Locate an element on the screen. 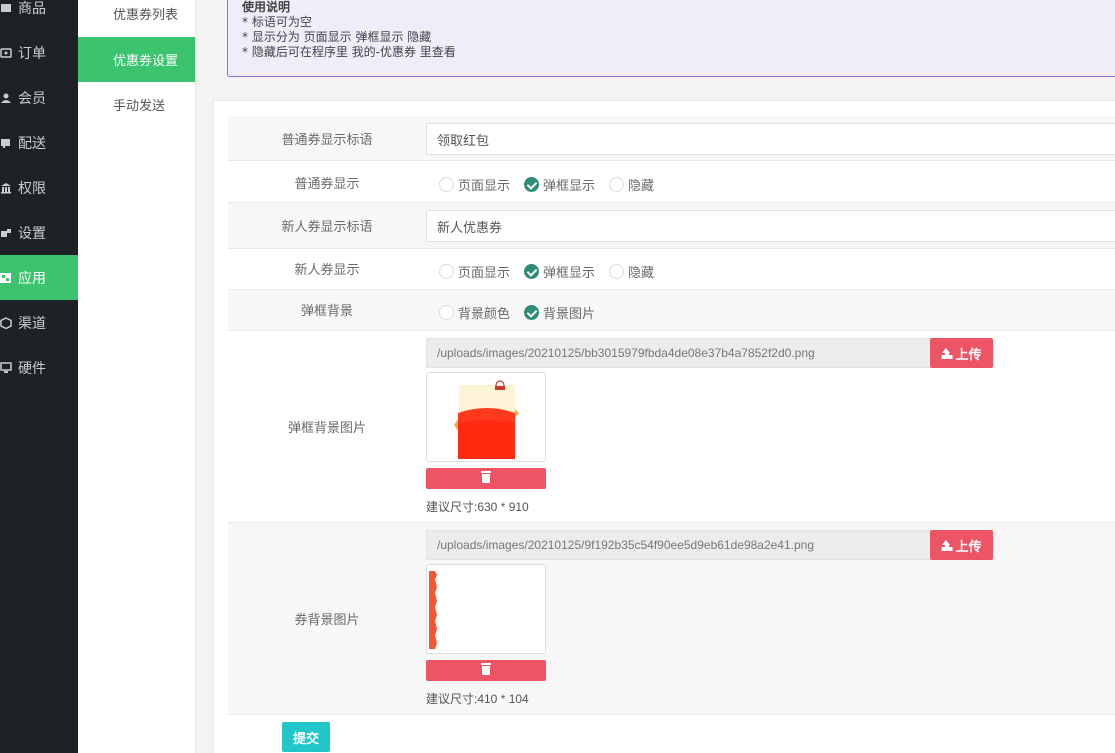 The width and height of the screenshot is (1115, 753). sidebar-item-hardware: 硬件 is located at coordinates (39, 367).